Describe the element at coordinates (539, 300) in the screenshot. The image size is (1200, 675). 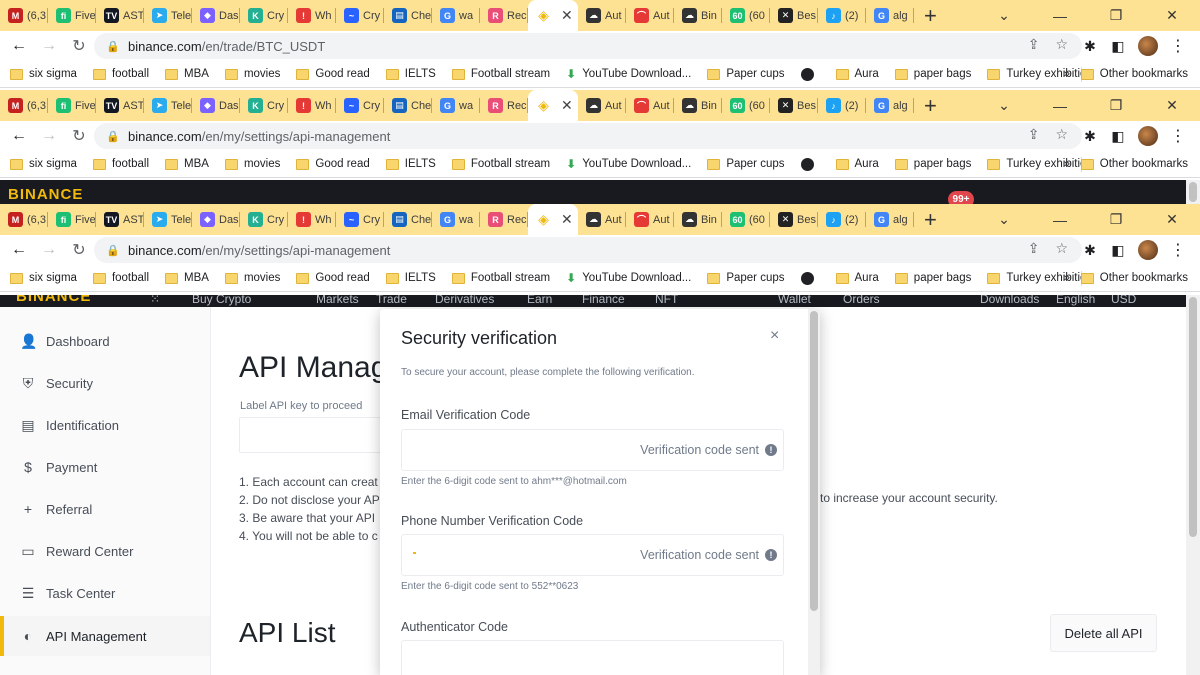
I see `nav-earn: Earn` at that location.